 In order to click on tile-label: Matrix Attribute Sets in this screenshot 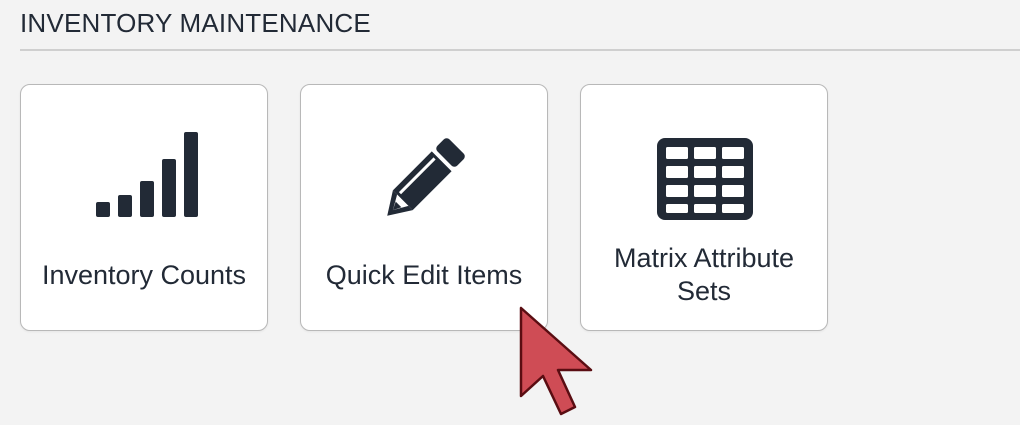, I will do `click(704, 274)`.